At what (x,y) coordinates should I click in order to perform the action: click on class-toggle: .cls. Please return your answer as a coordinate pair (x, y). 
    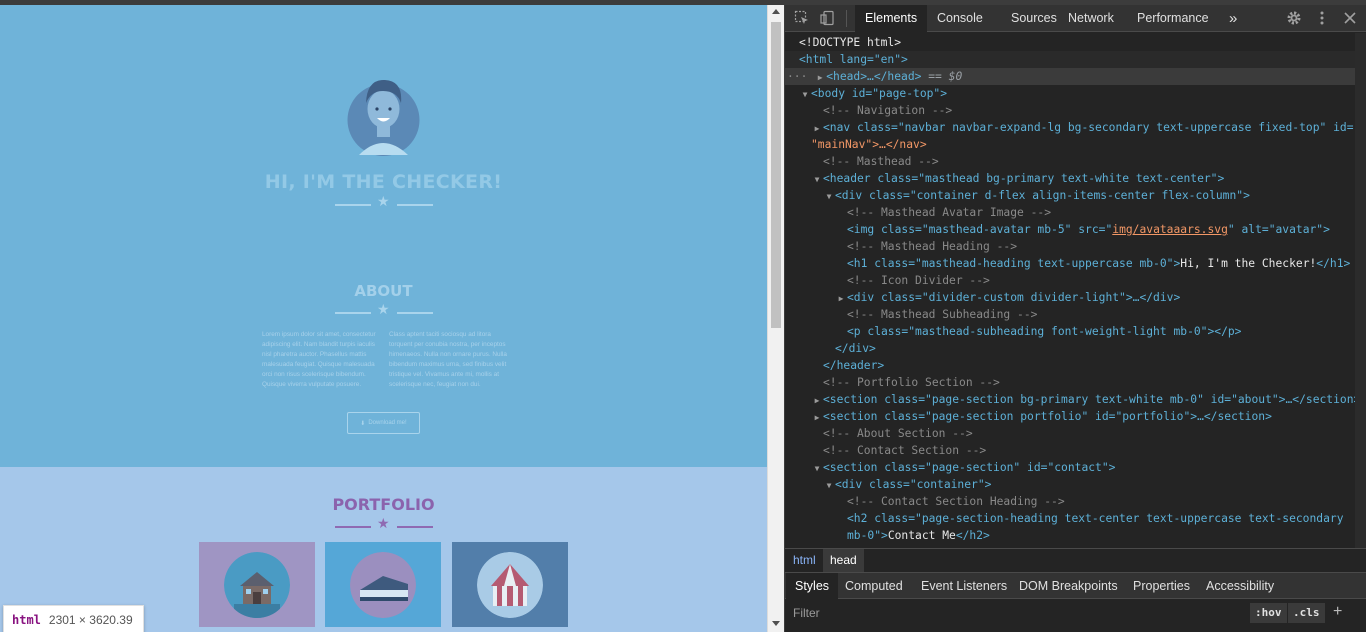
    Looking at the image, I should click on (1306, 613).